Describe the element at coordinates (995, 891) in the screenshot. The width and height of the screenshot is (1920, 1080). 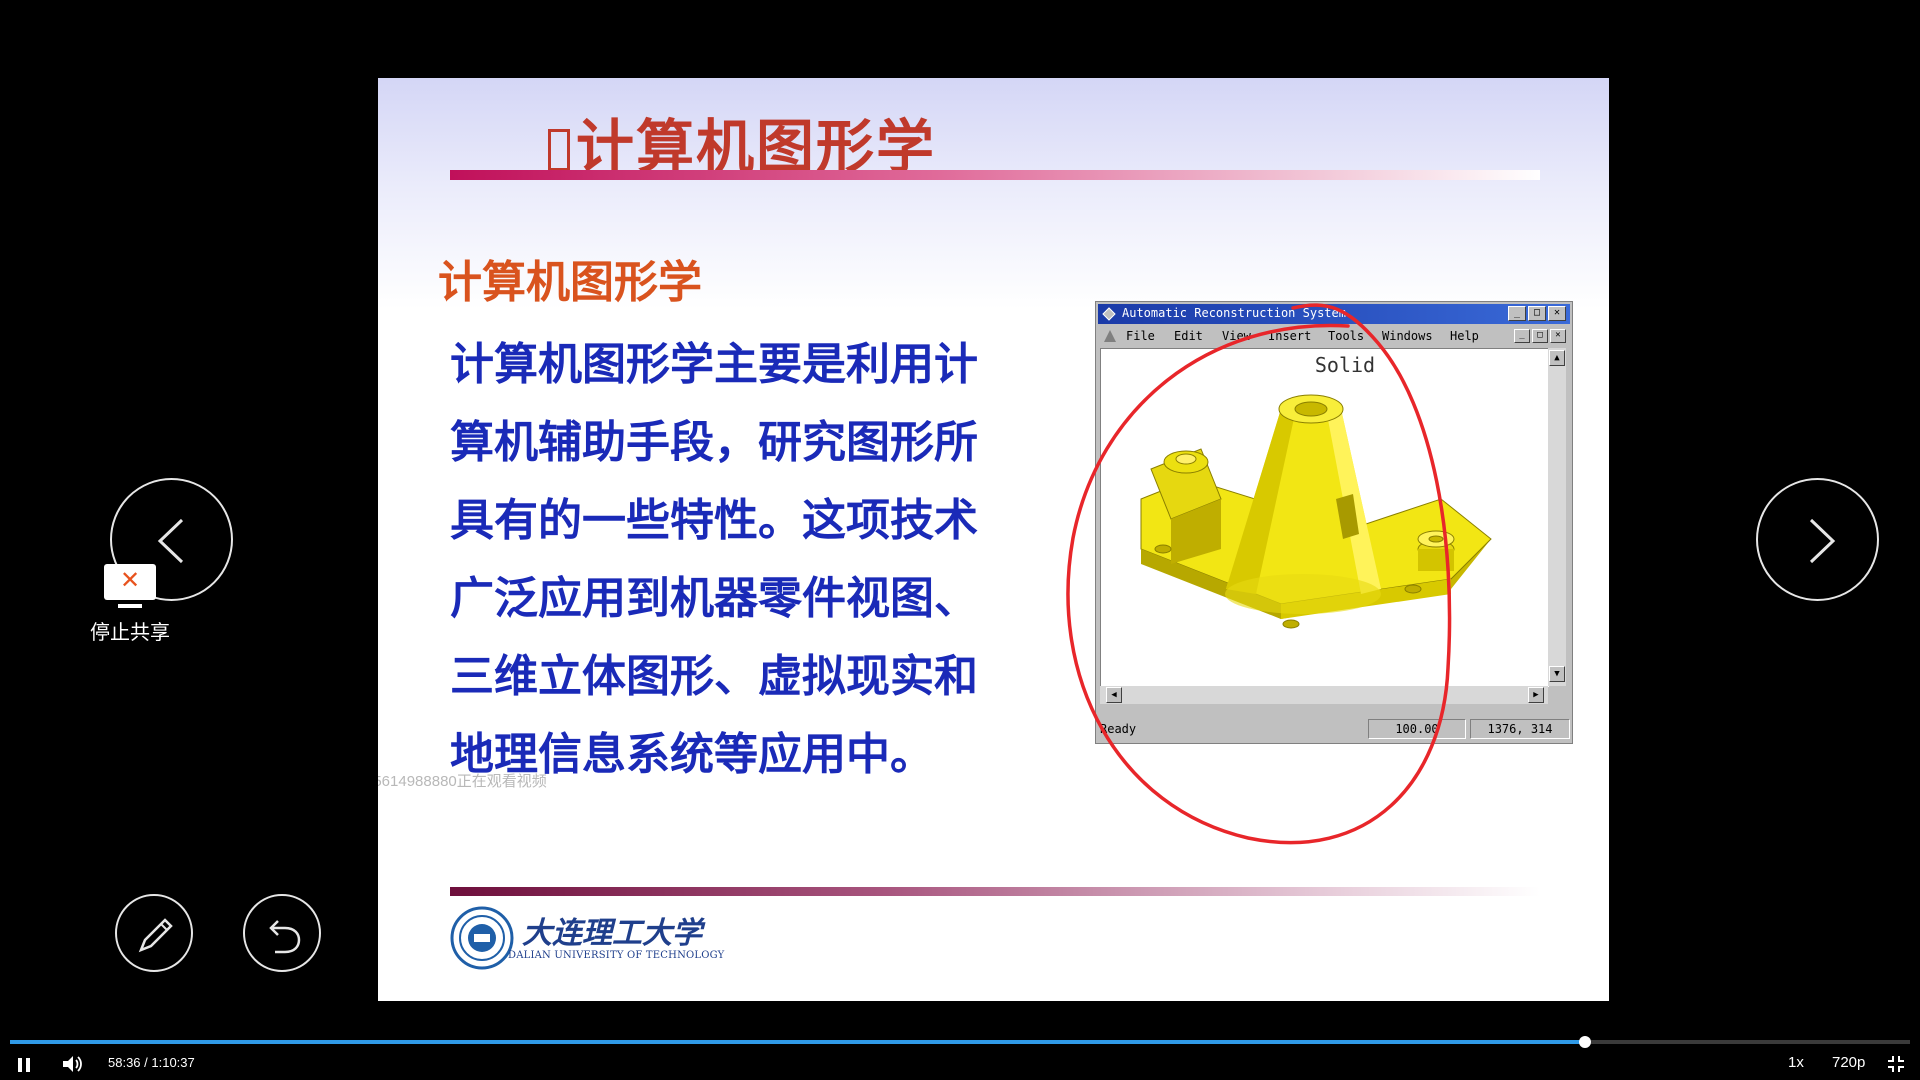
I see `footer-divider` at that location.